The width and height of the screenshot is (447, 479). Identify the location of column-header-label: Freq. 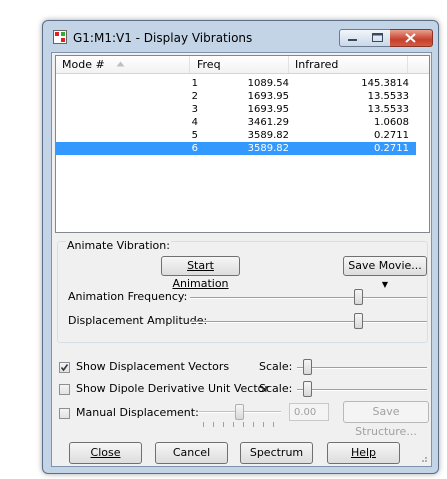
(209, 64).